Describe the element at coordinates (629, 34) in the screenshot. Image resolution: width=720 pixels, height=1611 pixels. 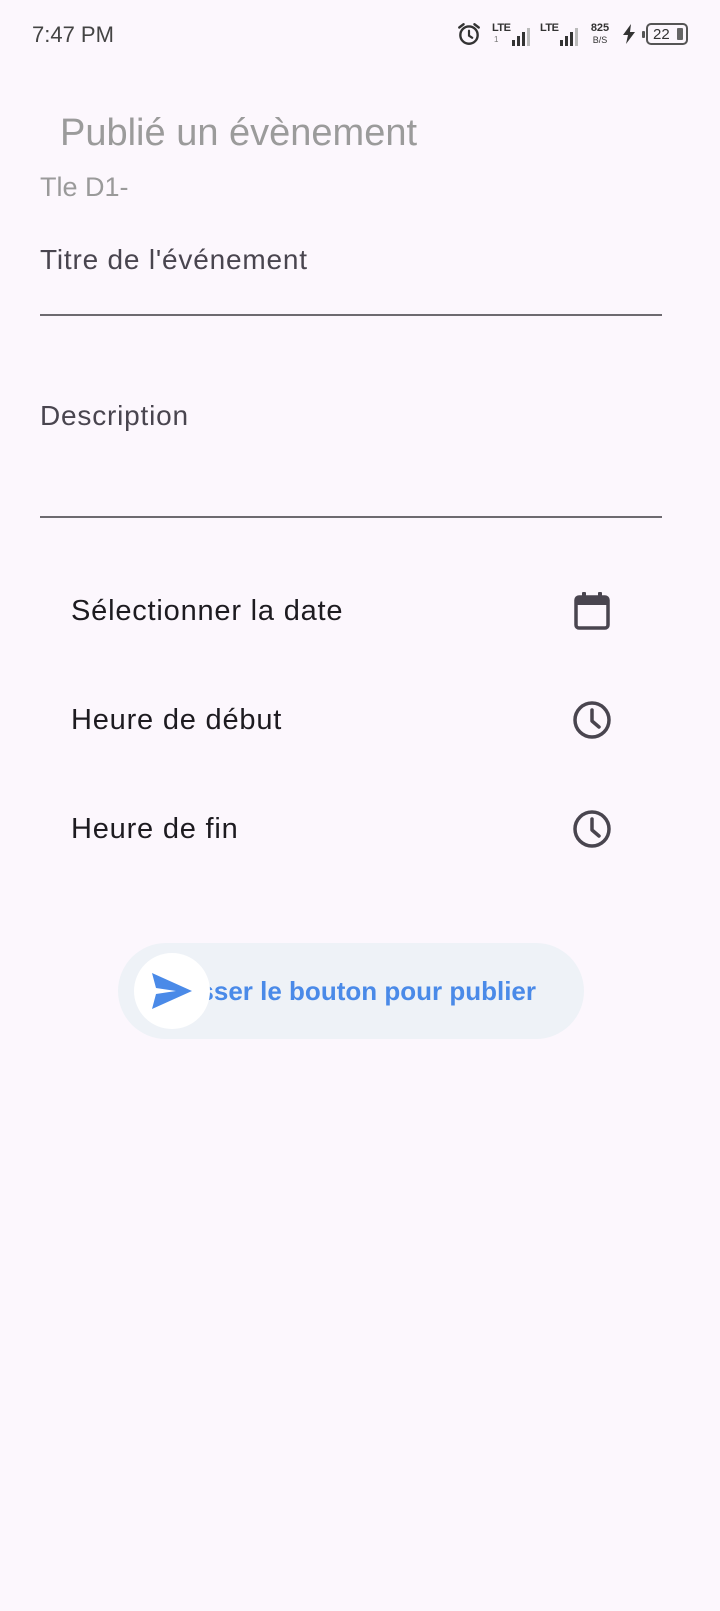
I see `charging-icon` at that location.